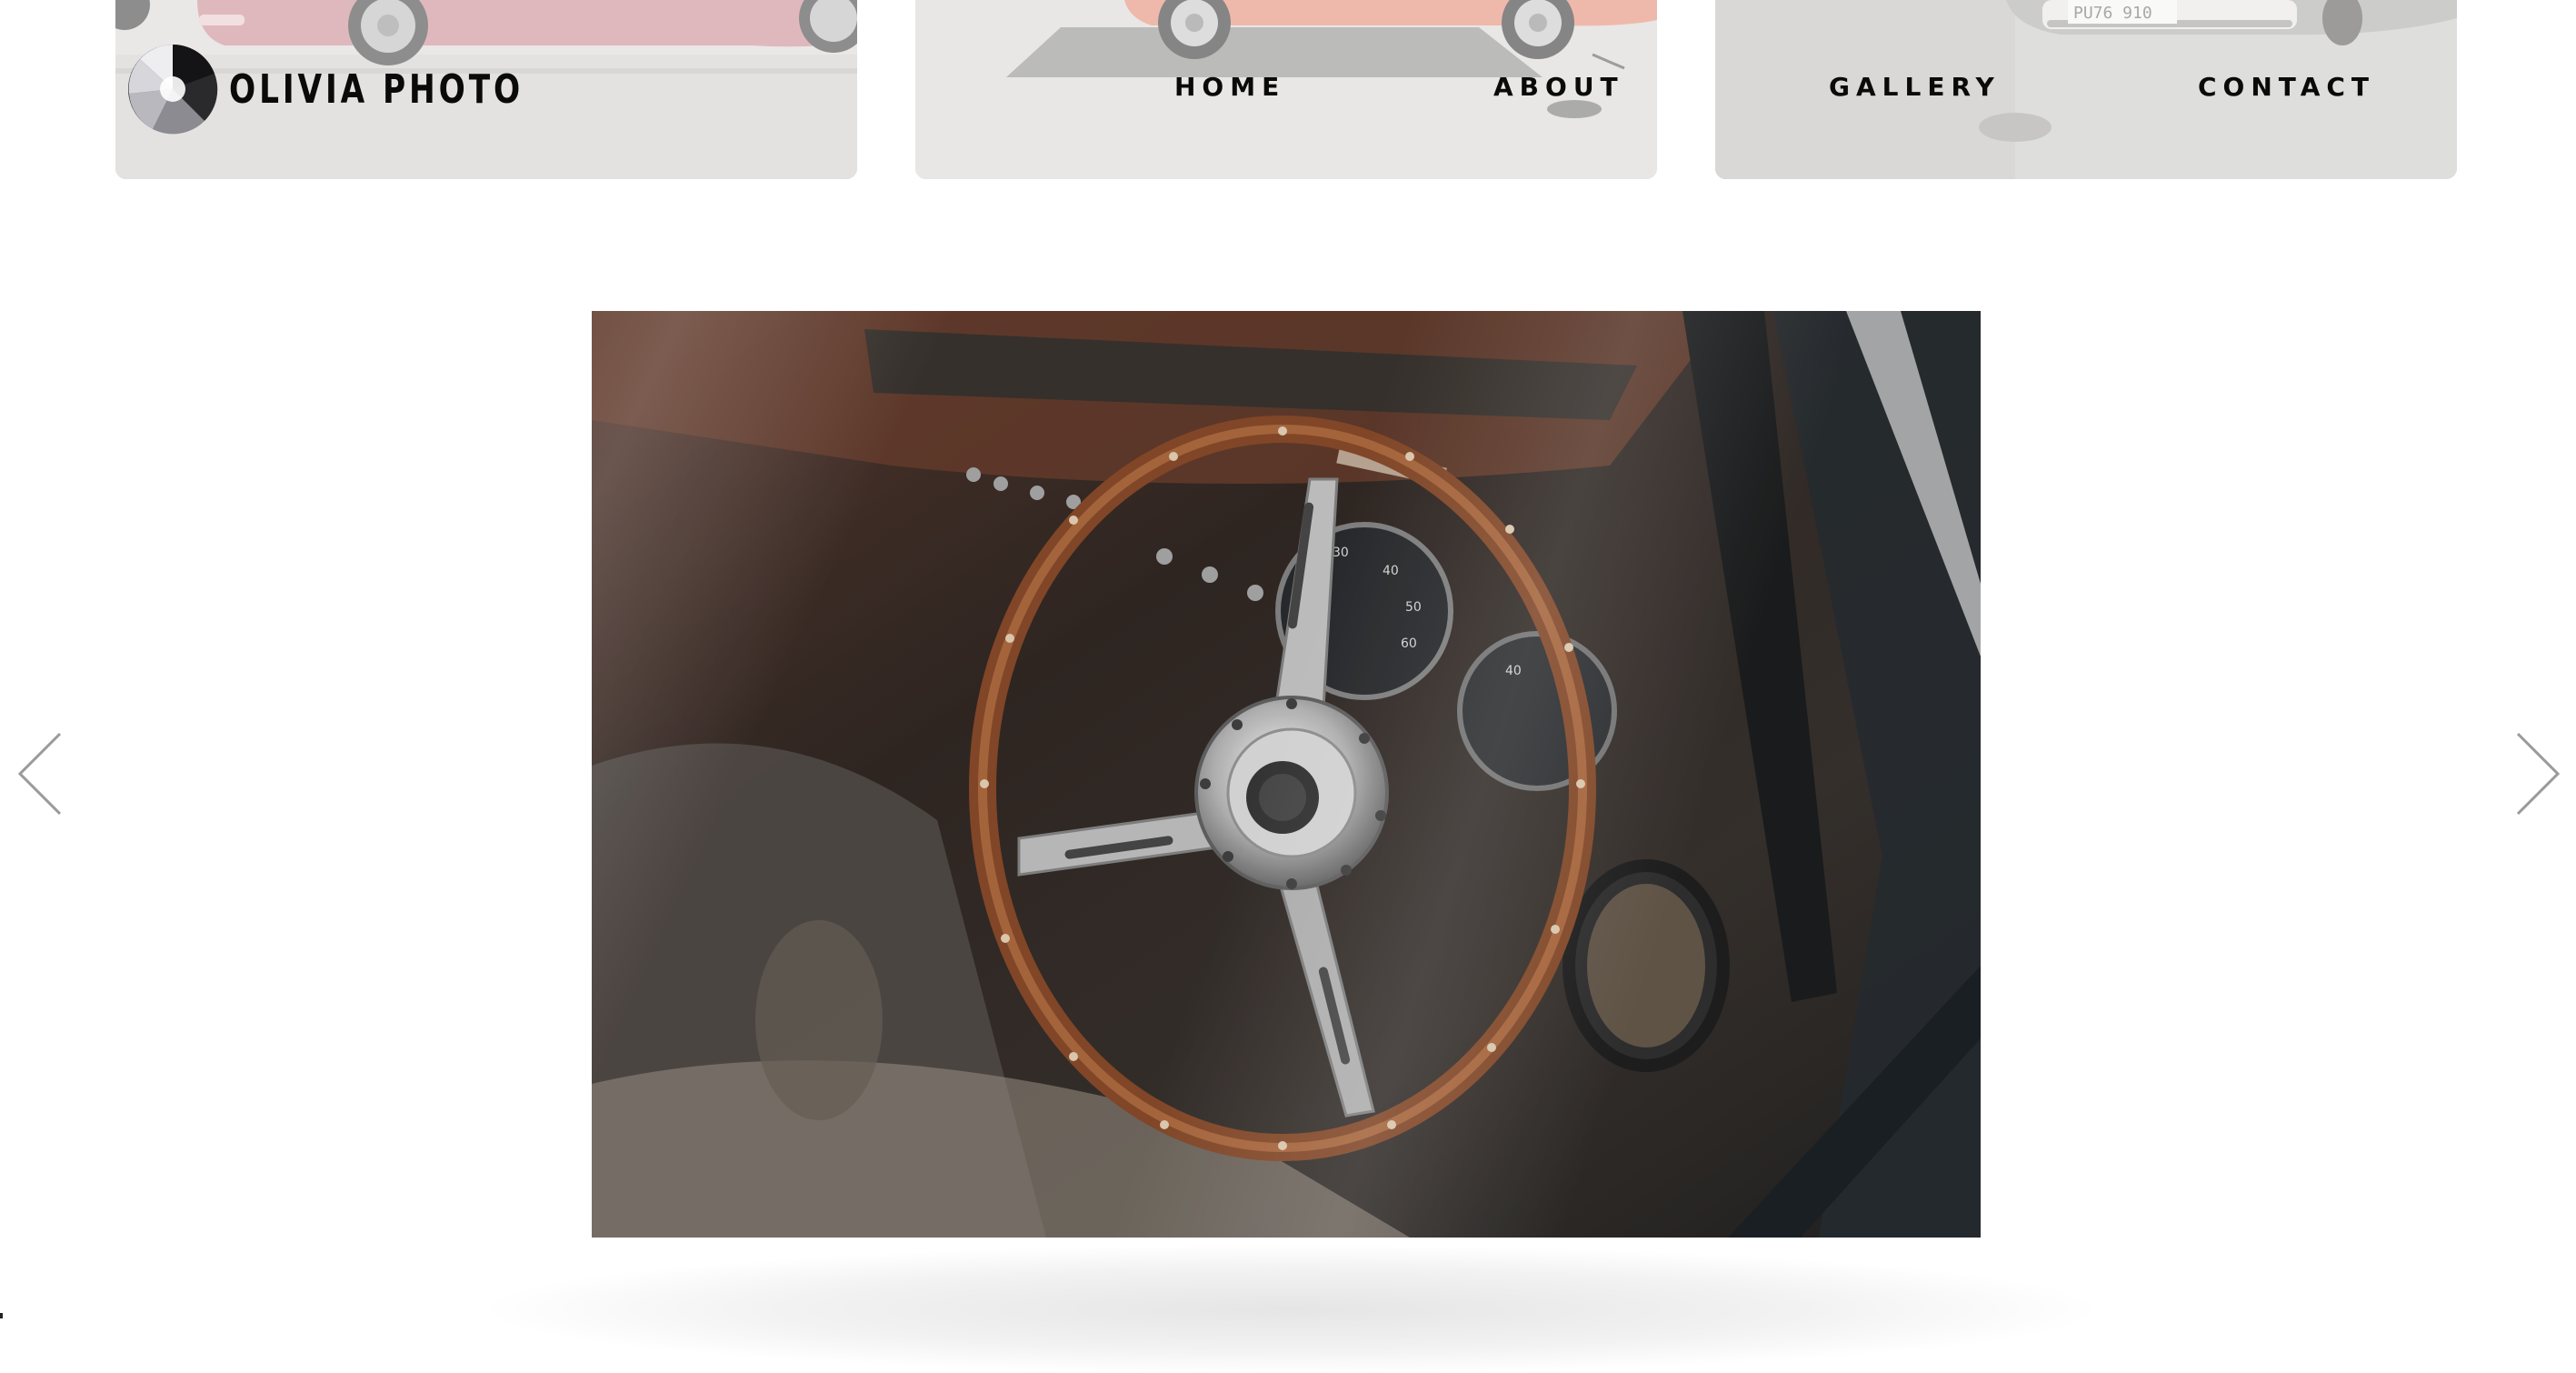 Image resolution: width=2576 pixels, height=1373 pixels. Describe the element at coordinates (1915, 87) in the screenshot. I see `nav-link-gallery: GALLERY` at that location.